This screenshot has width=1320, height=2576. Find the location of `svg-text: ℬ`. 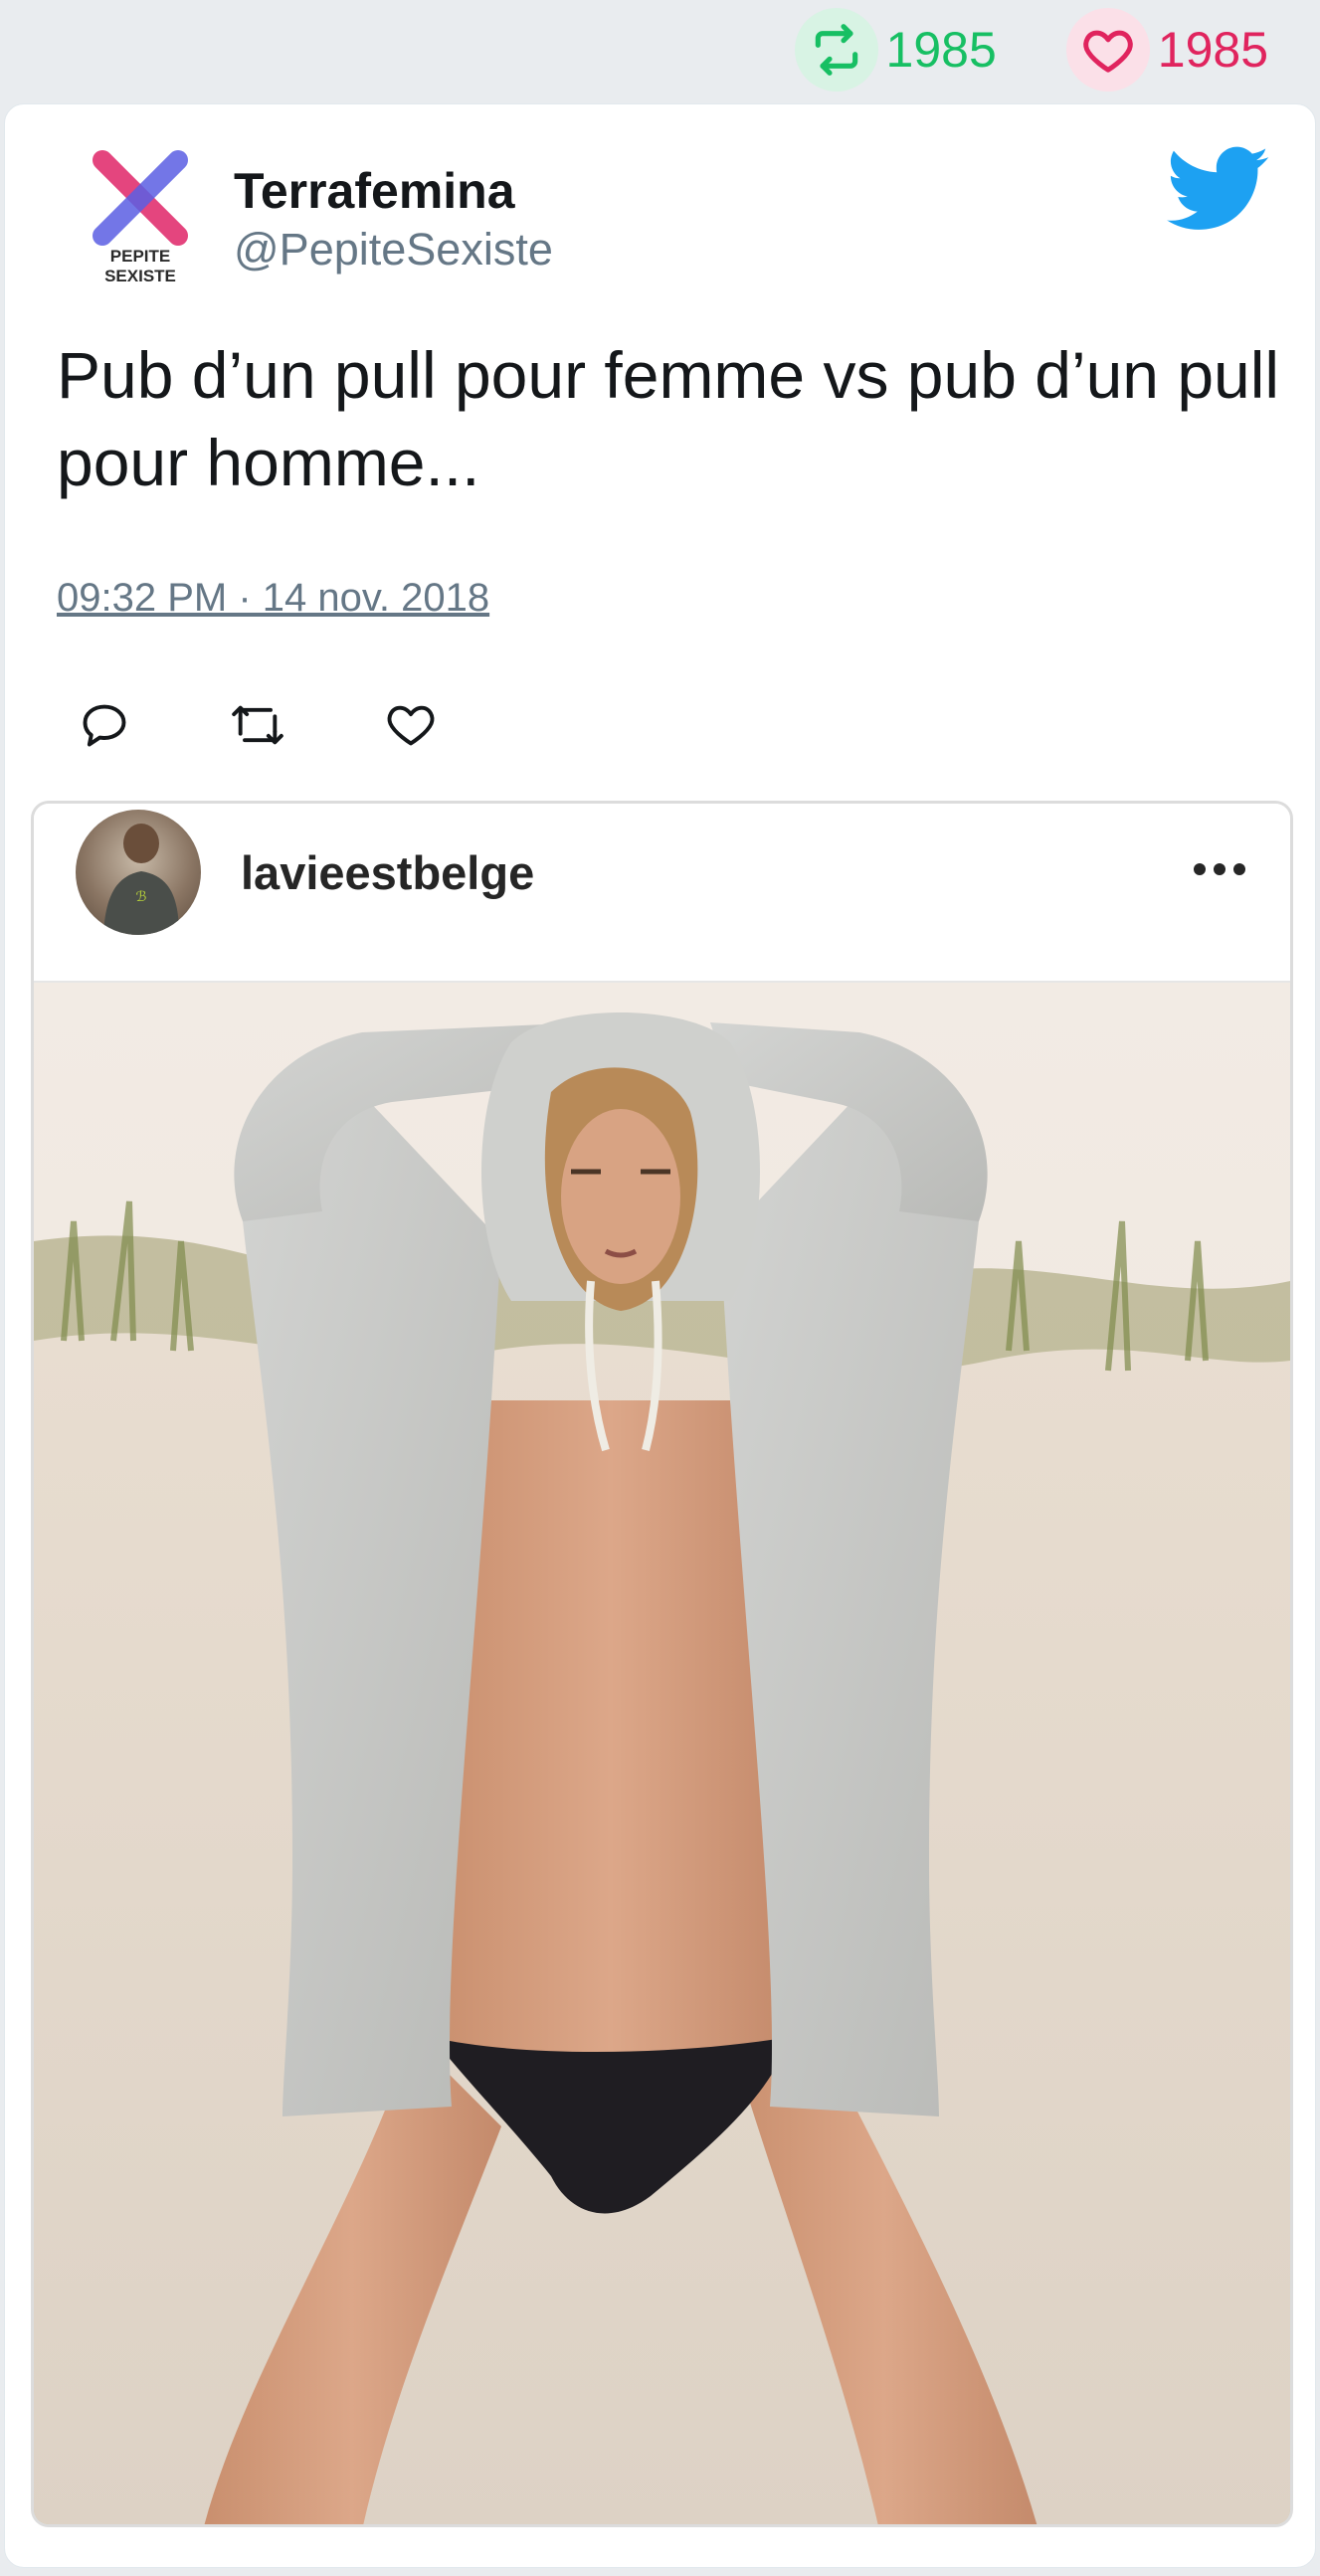

svg-text: ℬ is located at coordinates (140, 896).